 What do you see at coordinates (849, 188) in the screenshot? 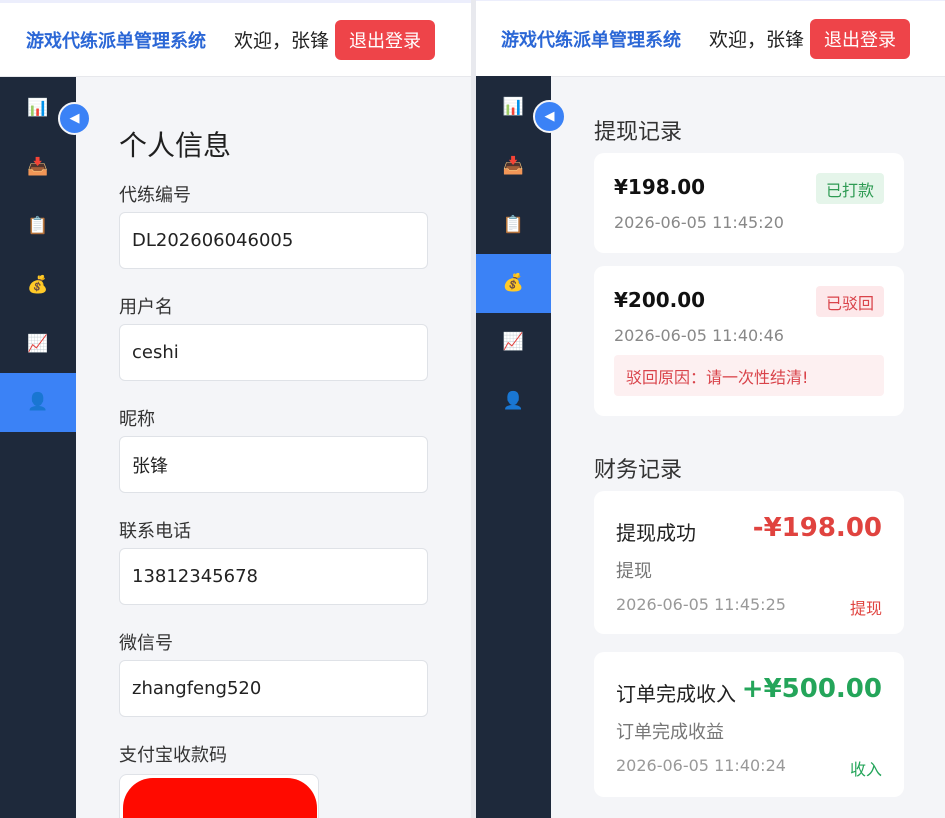
I see `status-badge: 已打款` at bounding box center [849, 188].